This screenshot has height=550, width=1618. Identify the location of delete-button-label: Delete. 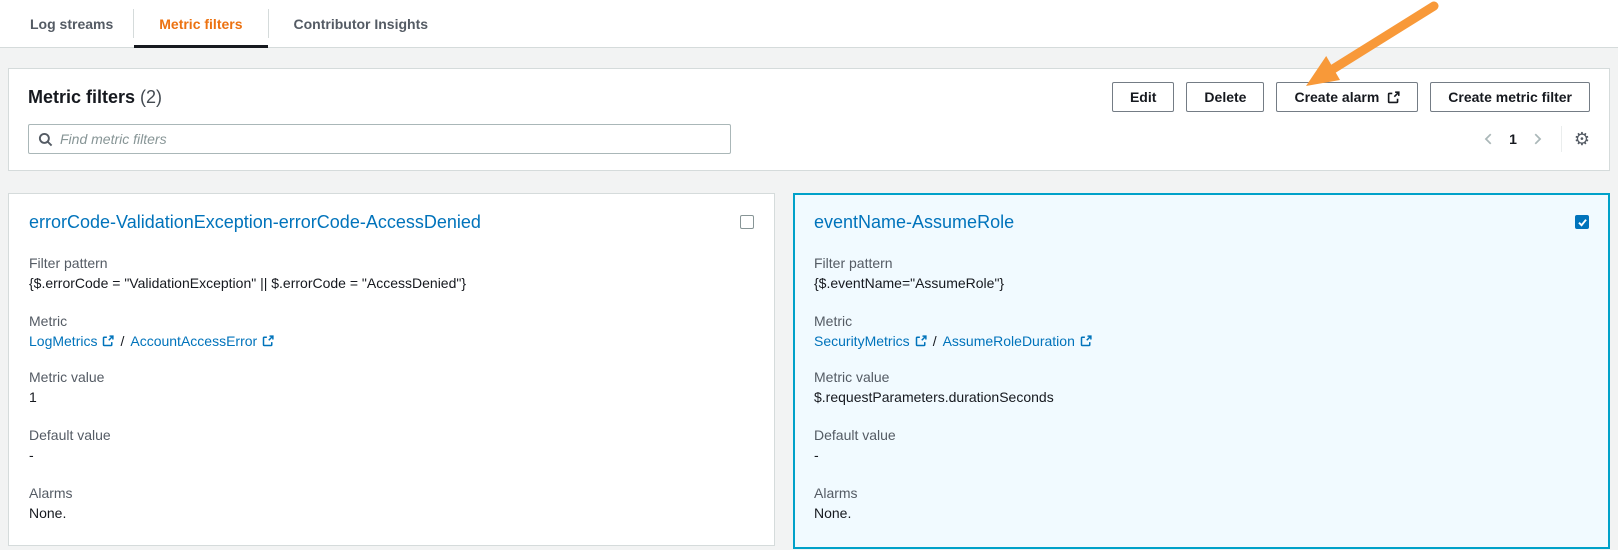
(1225, 97).